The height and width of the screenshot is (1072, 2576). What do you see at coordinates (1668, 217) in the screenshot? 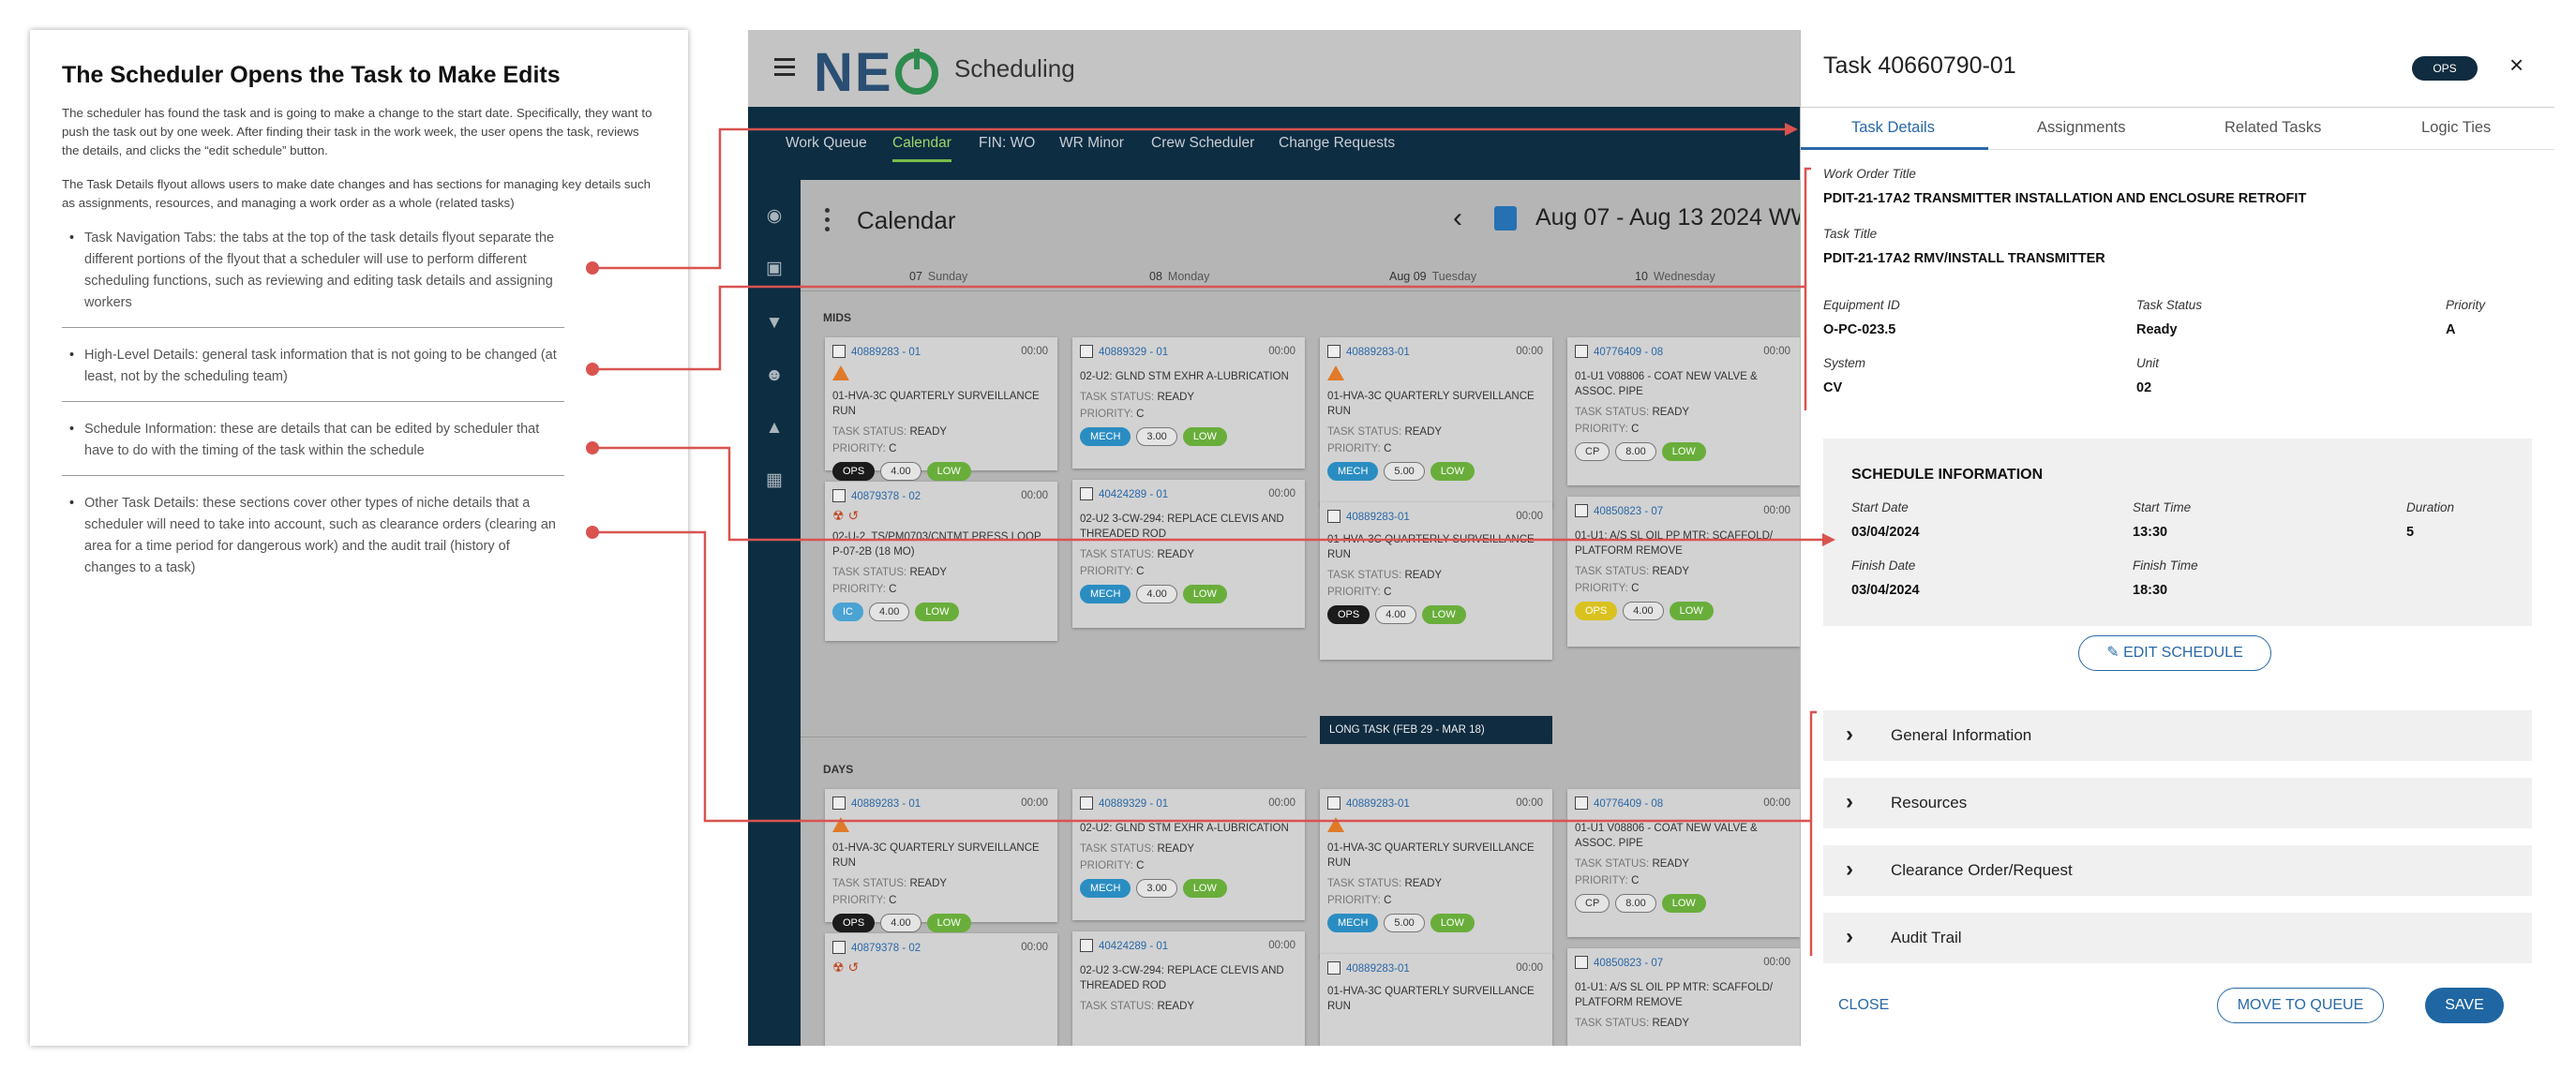
I see `date-range: Aug 07 - Aug 13 2024 WW` at bounding box center [1668, 217].